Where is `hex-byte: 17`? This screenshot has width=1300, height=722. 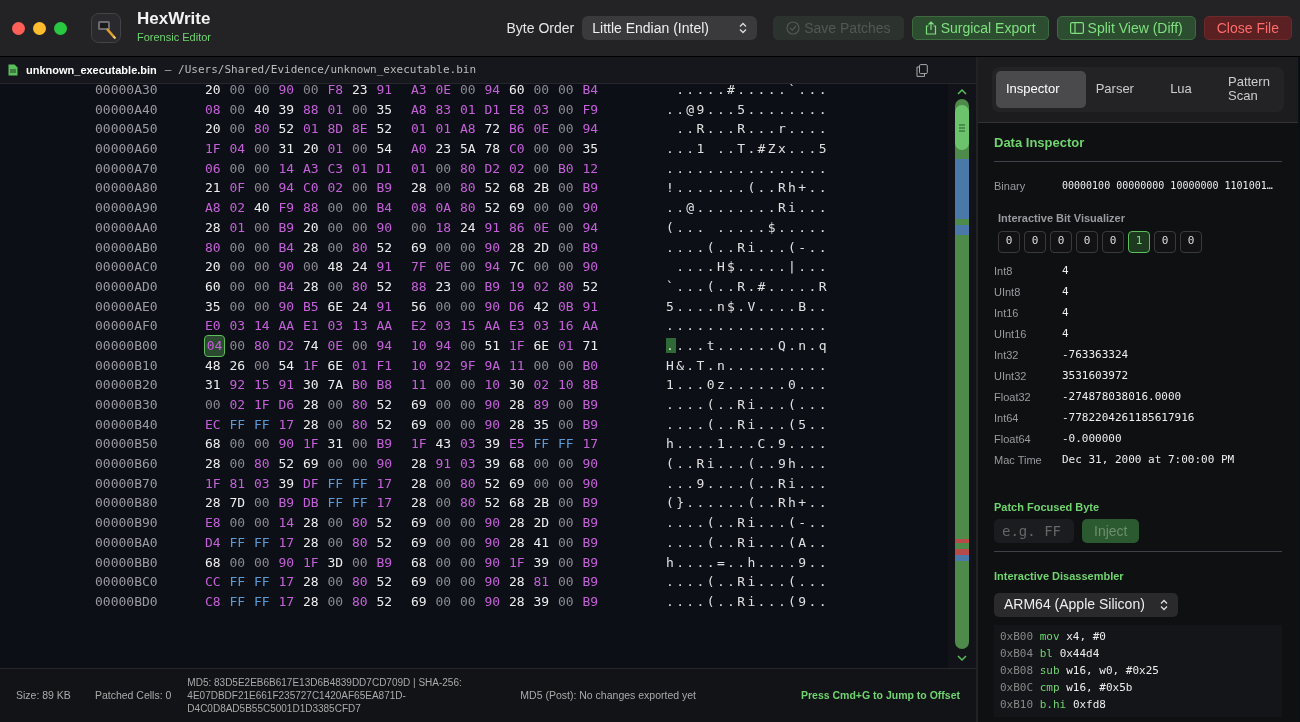
hex-byte: 17 is located at coordinates (388, 483).